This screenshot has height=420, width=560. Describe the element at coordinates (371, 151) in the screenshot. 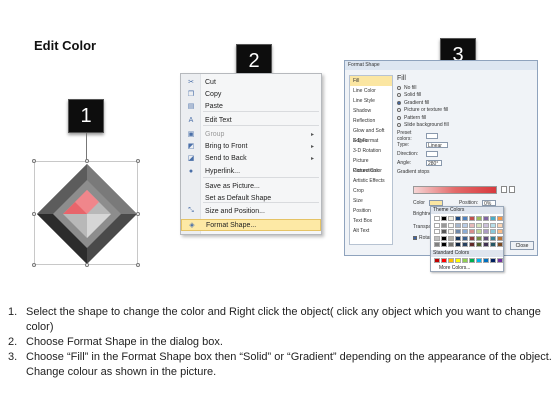

I see `nav-item: 3-D Rotation` at that location.